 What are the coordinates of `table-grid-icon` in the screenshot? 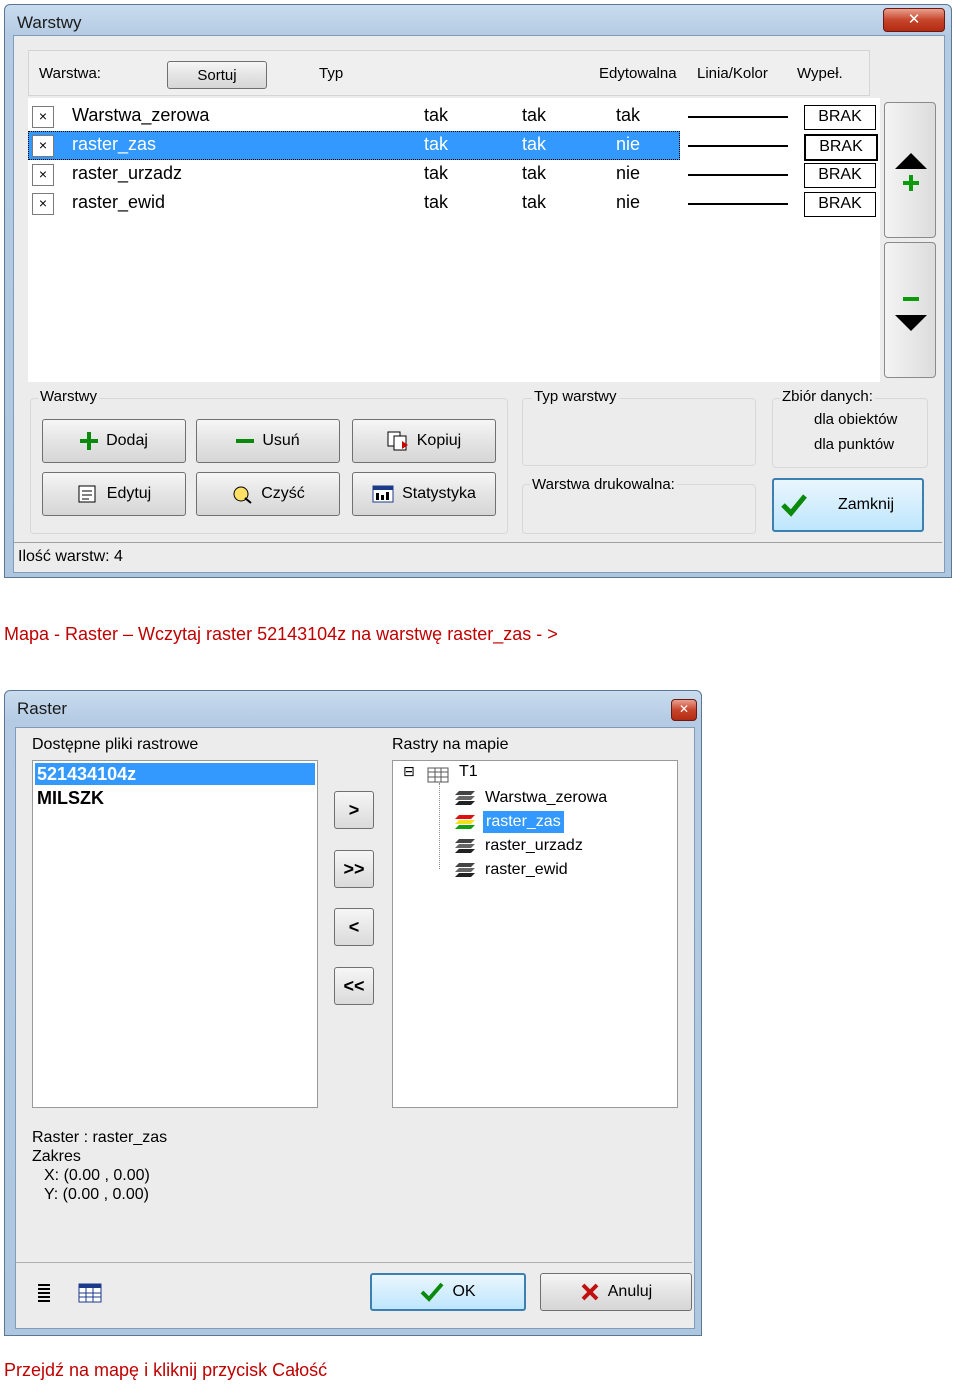 It's located at (438, 775).